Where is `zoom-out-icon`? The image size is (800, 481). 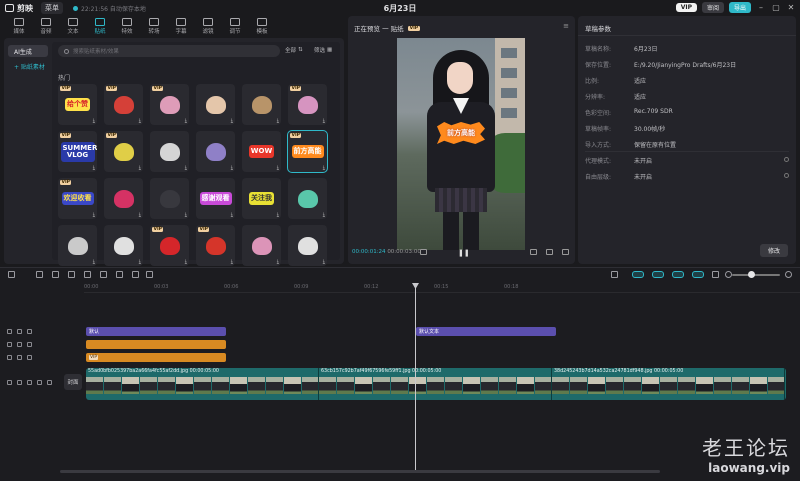
zoom-out-icon is located at coordinates (728, 274).